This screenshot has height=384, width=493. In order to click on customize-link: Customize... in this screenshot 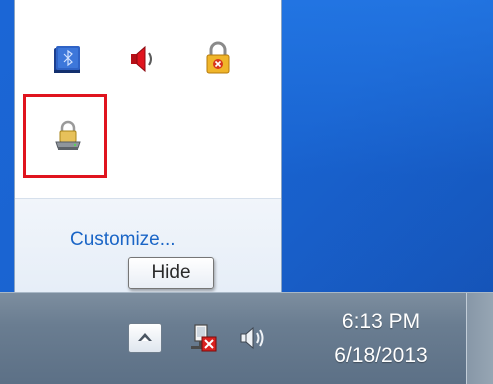, I will do `click(123, 240)`.